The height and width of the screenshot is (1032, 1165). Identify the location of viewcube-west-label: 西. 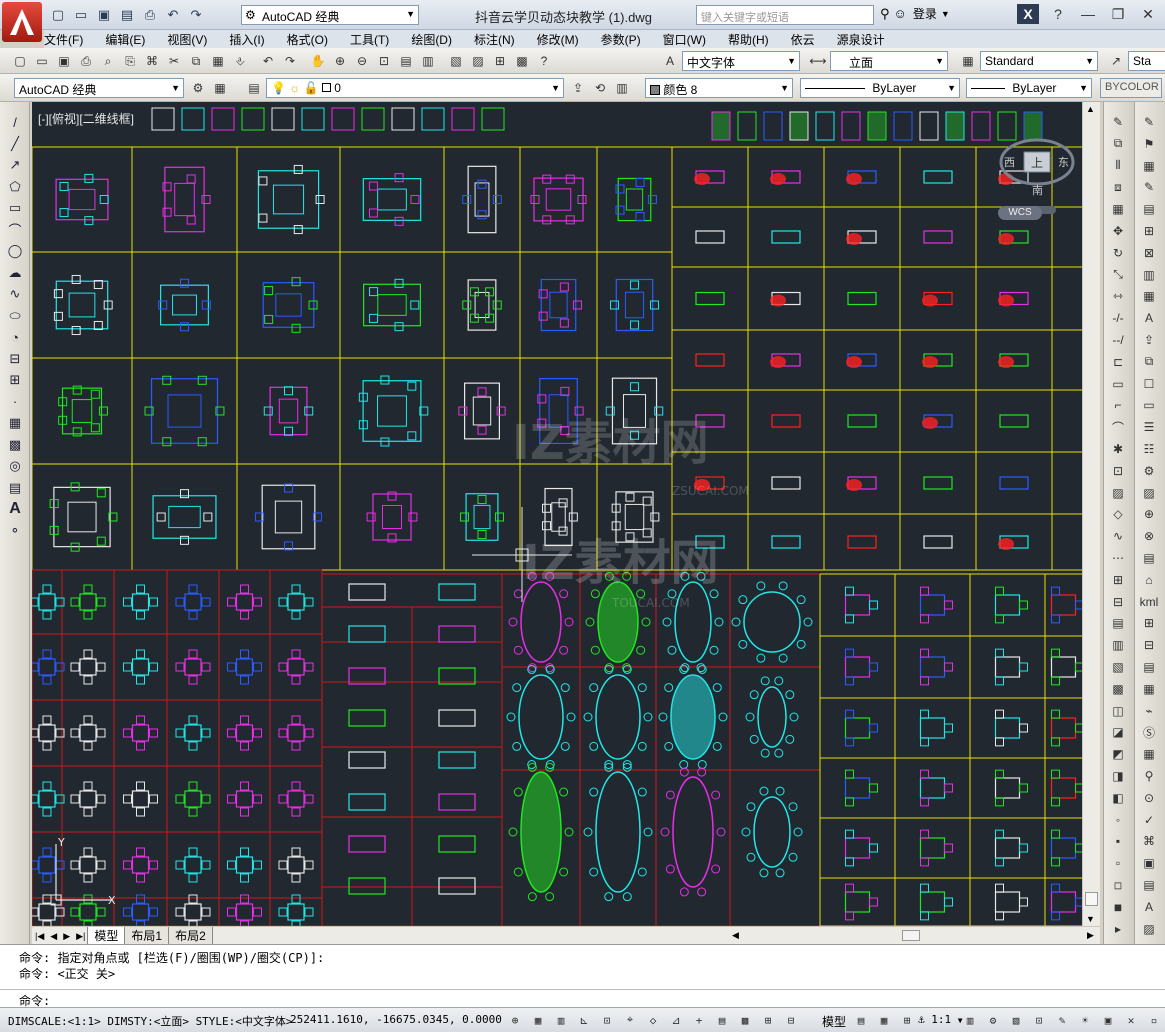
(1009, 163).